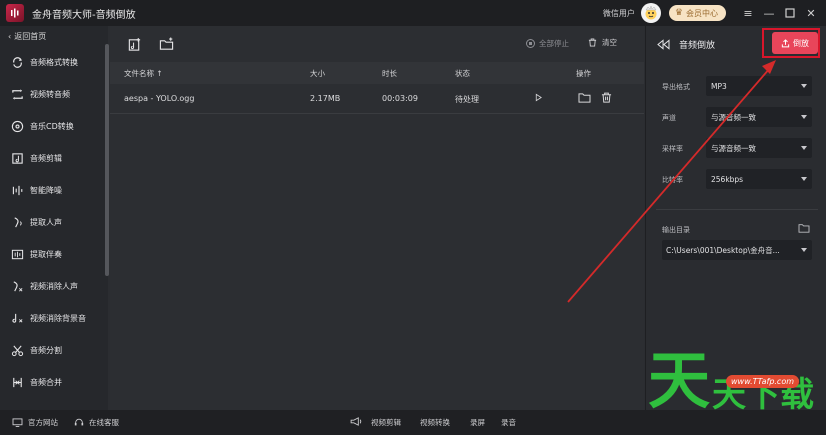 This screenshot has width=826, height=435. What do you see at coordinates (17, 422) in the screenshot?
I see `monitor-icon` at bounding box center [17, 422].